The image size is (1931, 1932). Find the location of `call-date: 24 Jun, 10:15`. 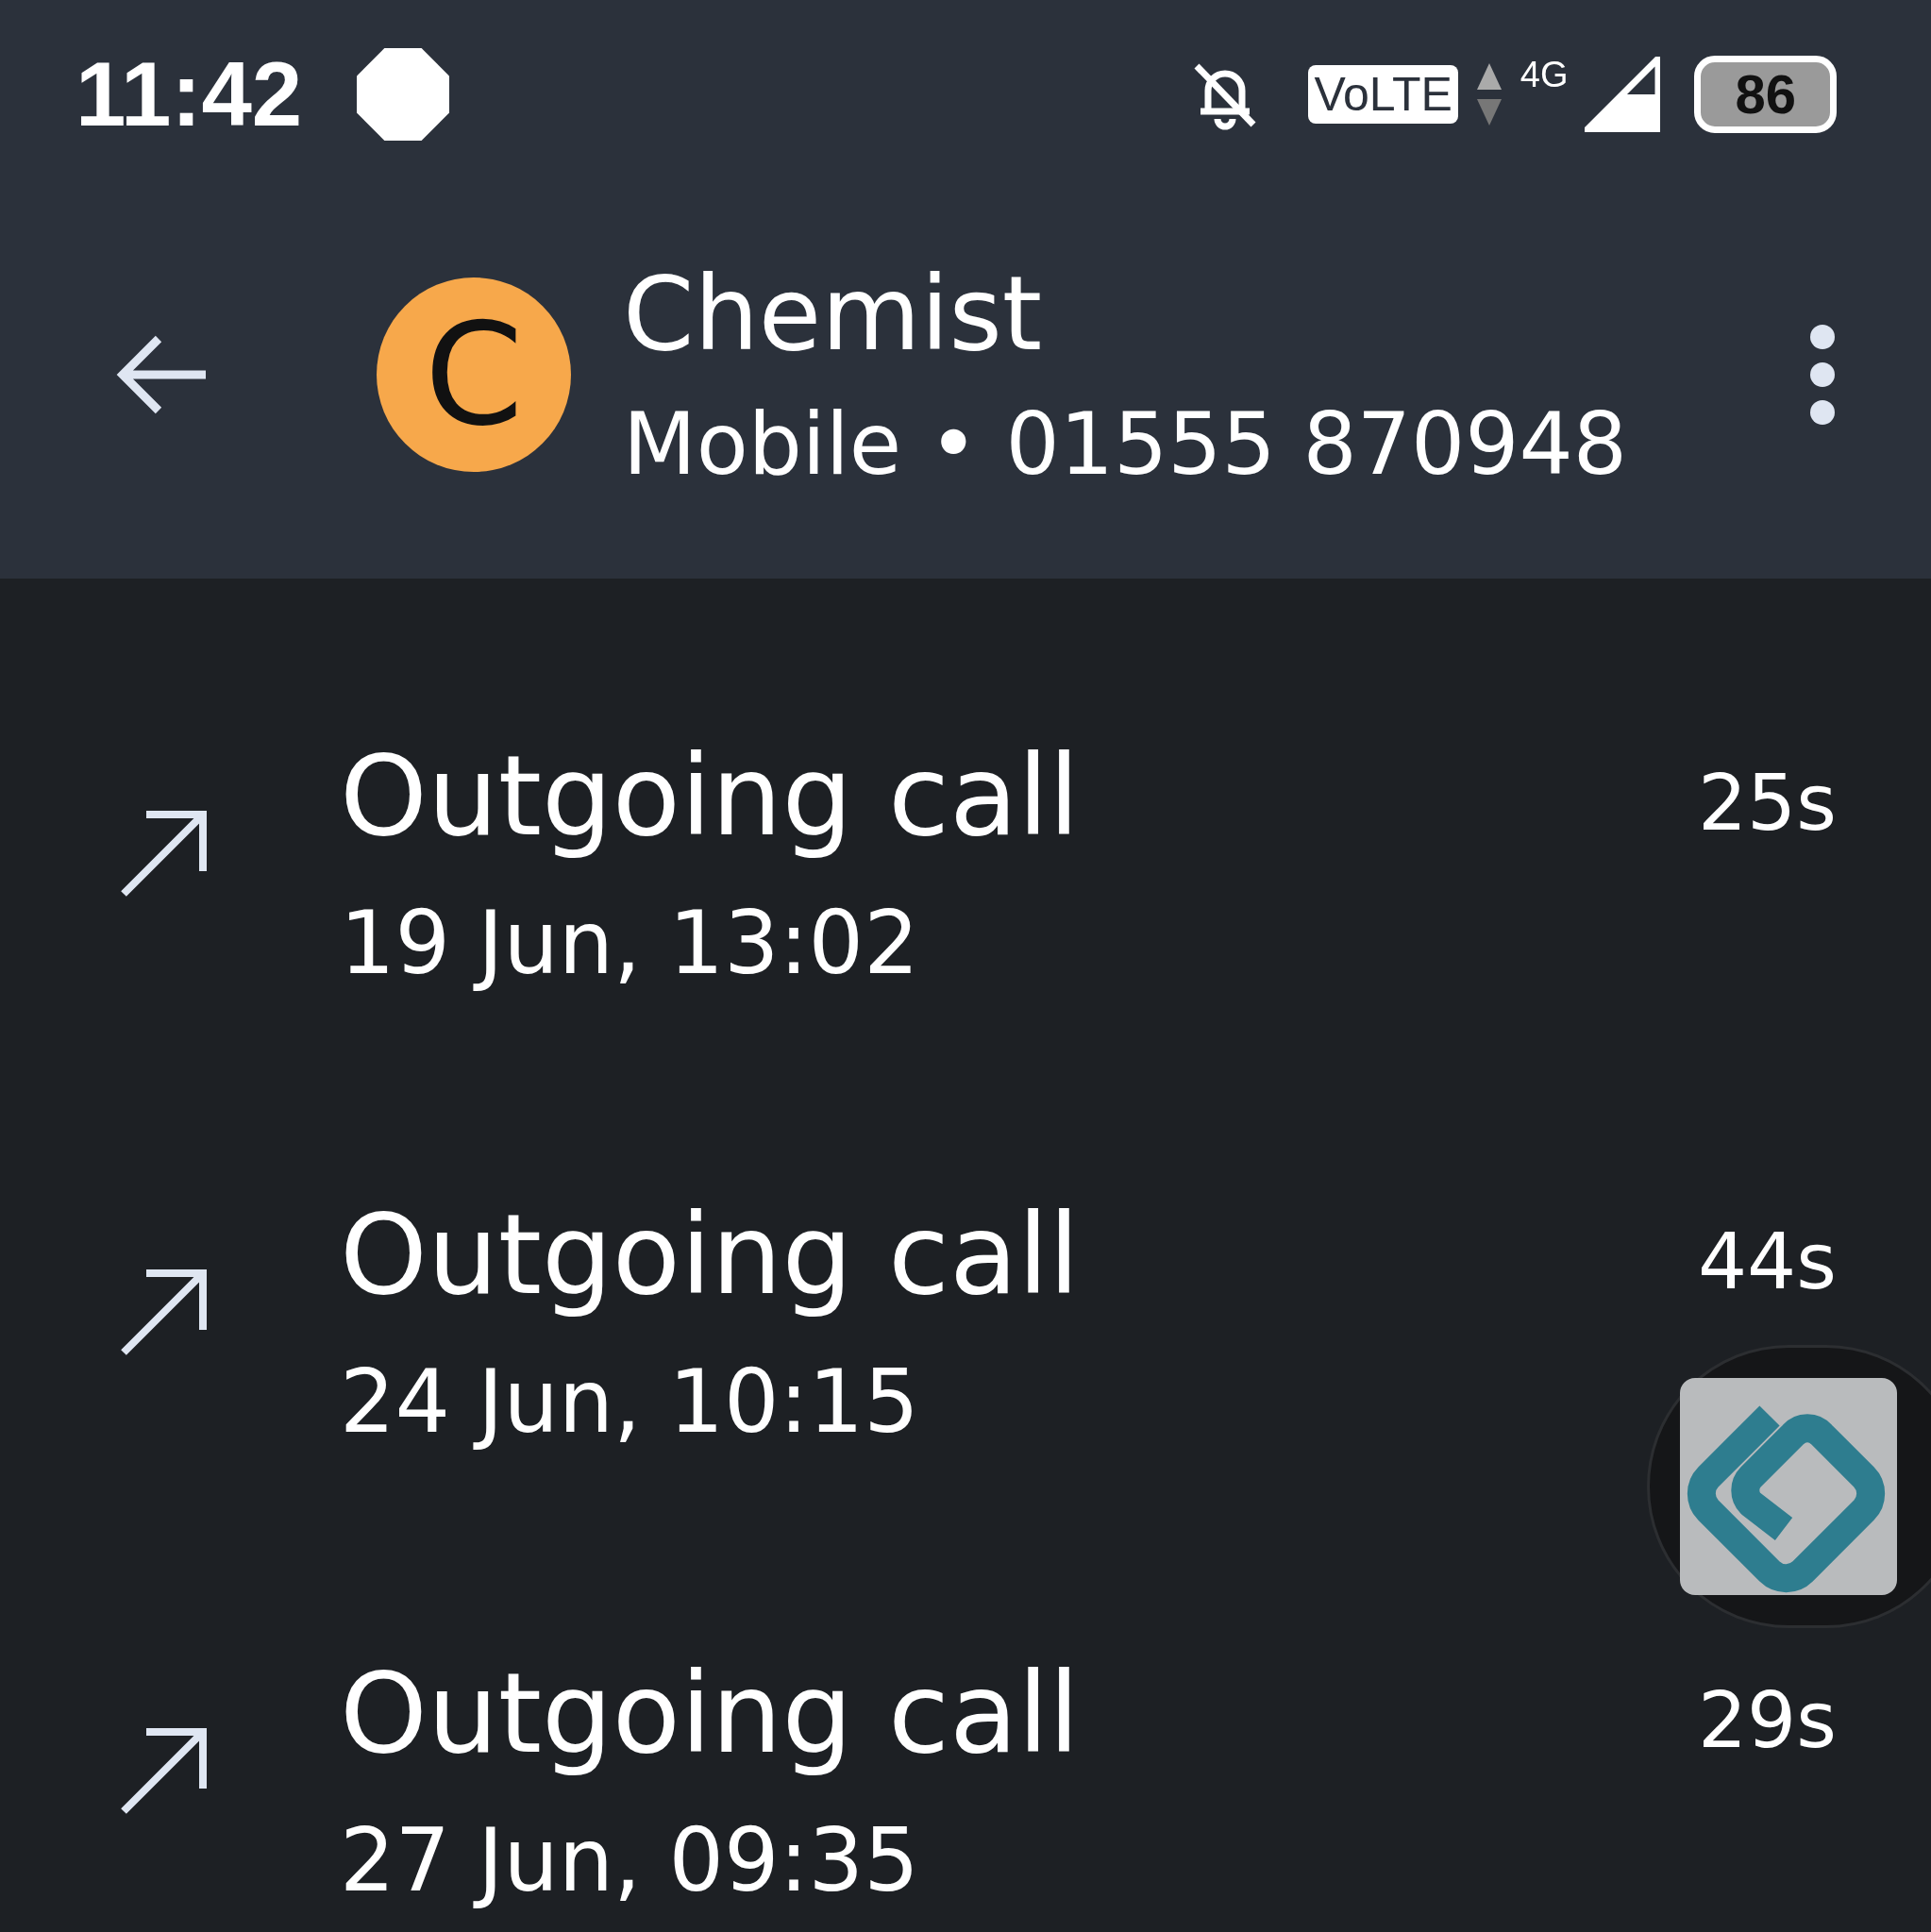

call-date: 24 Jun, 10:15 is located at coordinates (630, 1402).